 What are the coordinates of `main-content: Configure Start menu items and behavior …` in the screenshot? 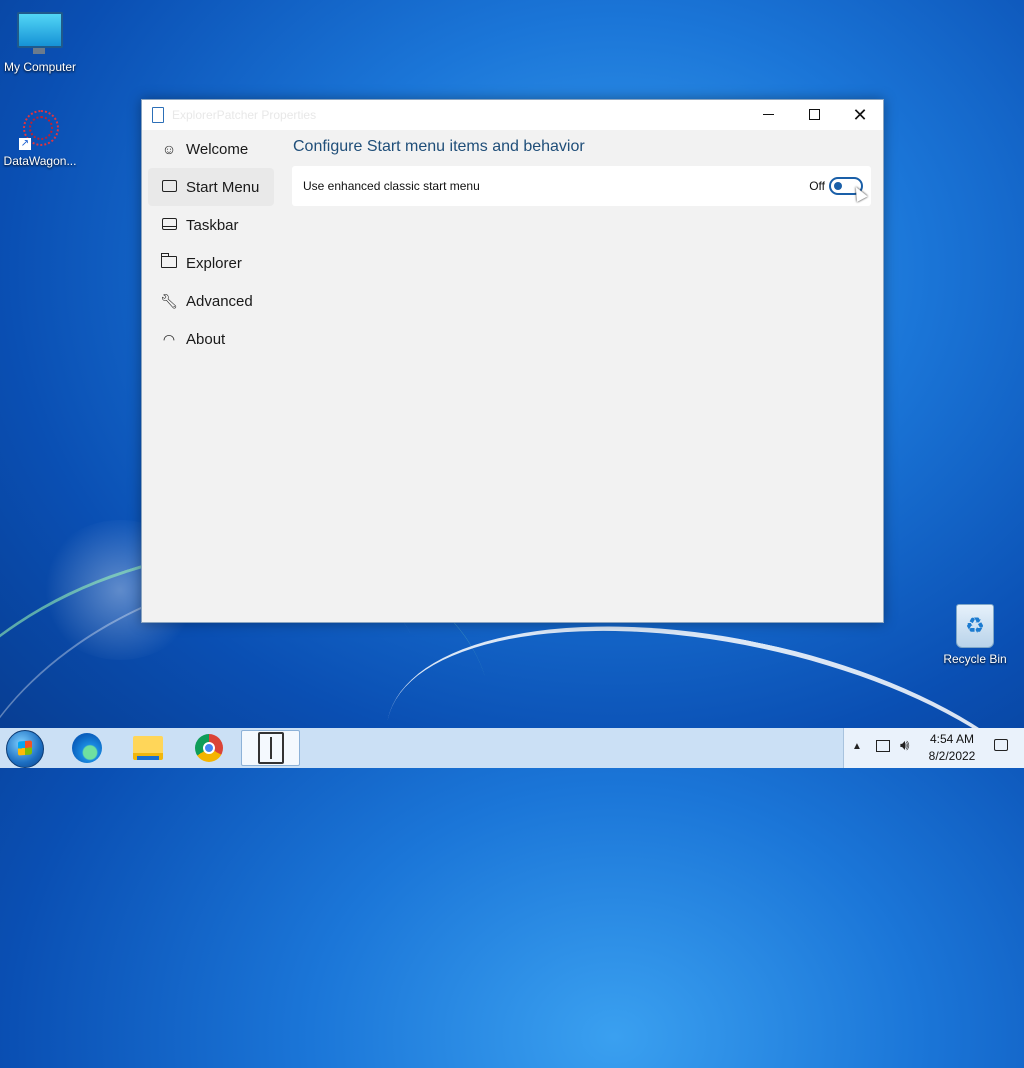 It's located at (581, 168).